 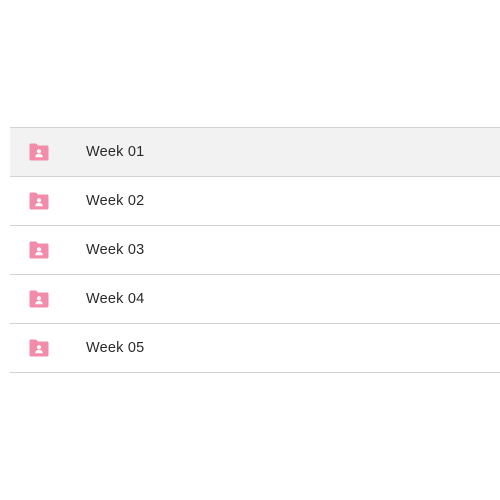 What do you see at coordinates (255, 152) in the screenshot?
I see `folder-row-week-01: Week 01` at bounding box center [255, 152].